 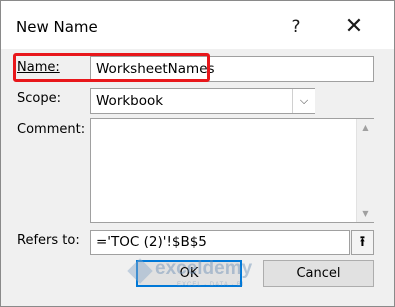 What do you see at coordinates (51, 129) in the screenshot?
I see `comment-label: Comment:` at bounding box center [51, 129].